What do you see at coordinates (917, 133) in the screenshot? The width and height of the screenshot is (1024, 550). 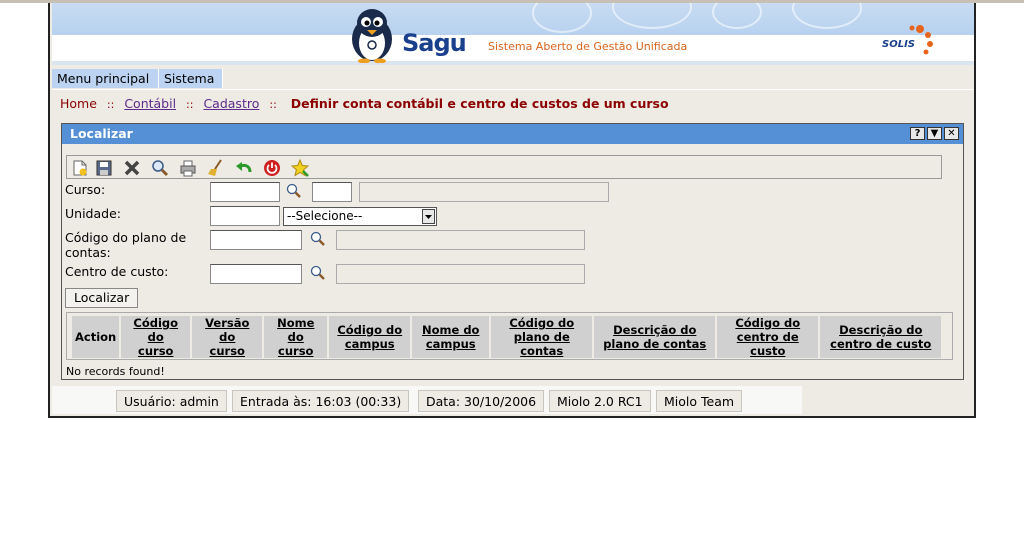 I see `help-button: ?` at bounding box center [917, 133].